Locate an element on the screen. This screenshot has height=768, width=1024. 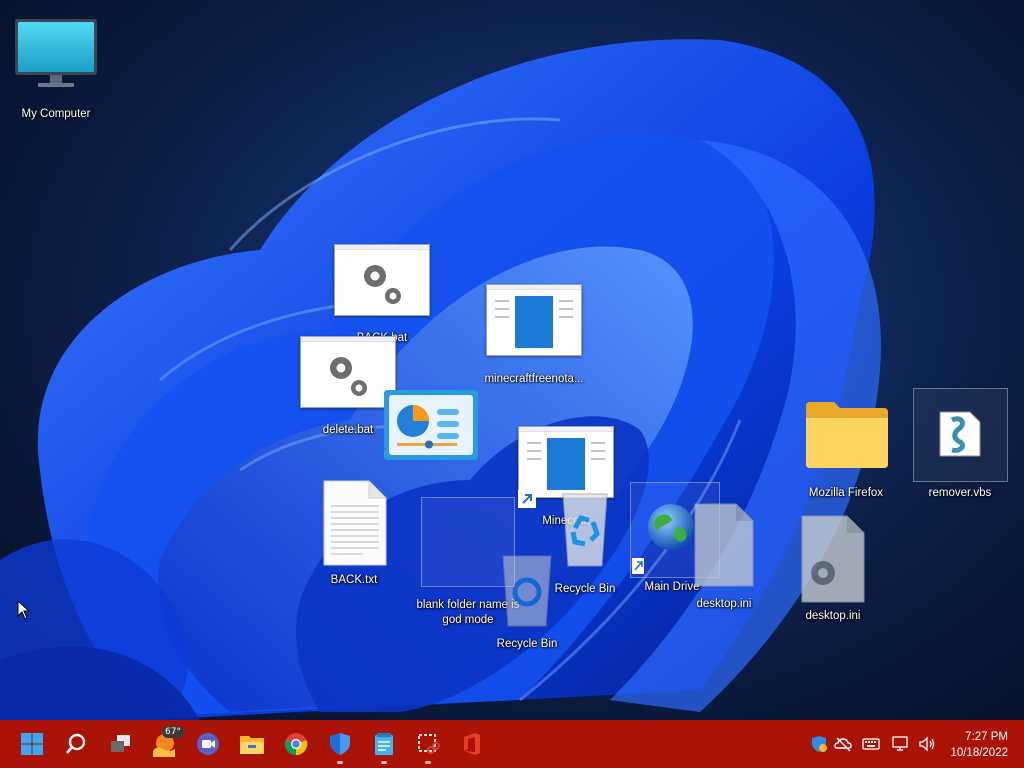
desktop-icon-control-panel is located at coordinates (431, 425).